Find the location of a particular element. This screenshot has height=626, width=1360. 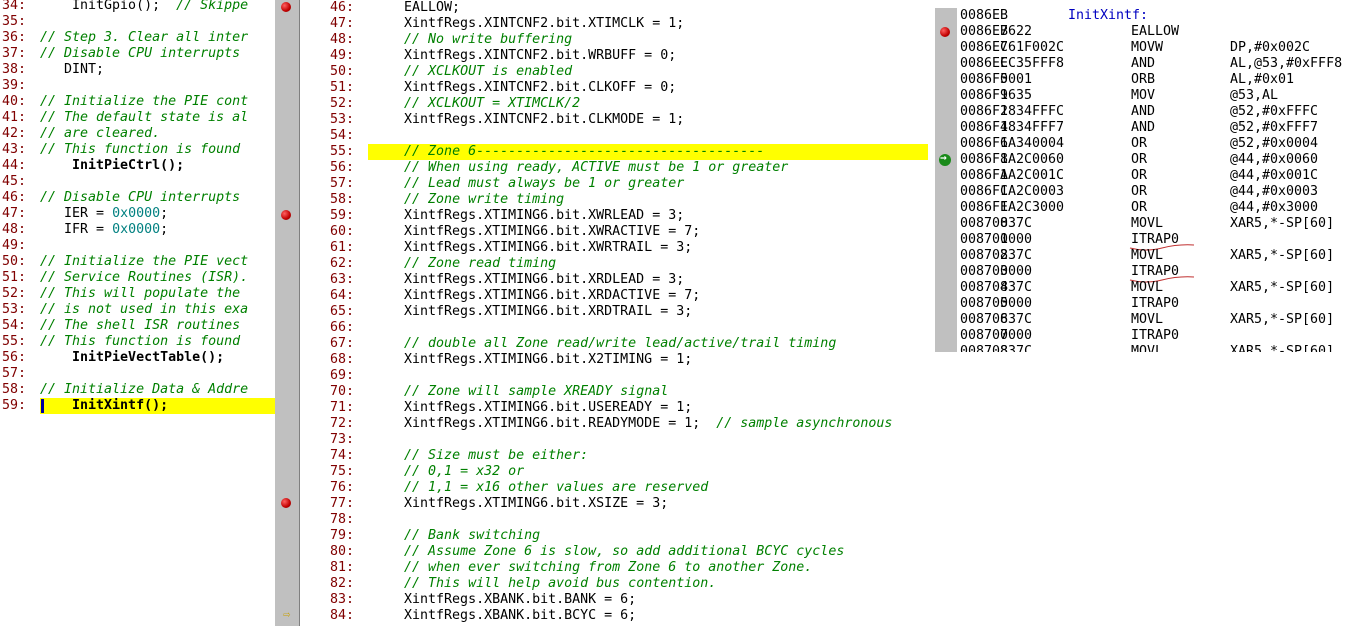

source-line: 84: XintfRegs.XBANK.bit.BCYC = 6; is located at coordinates (830, 616).